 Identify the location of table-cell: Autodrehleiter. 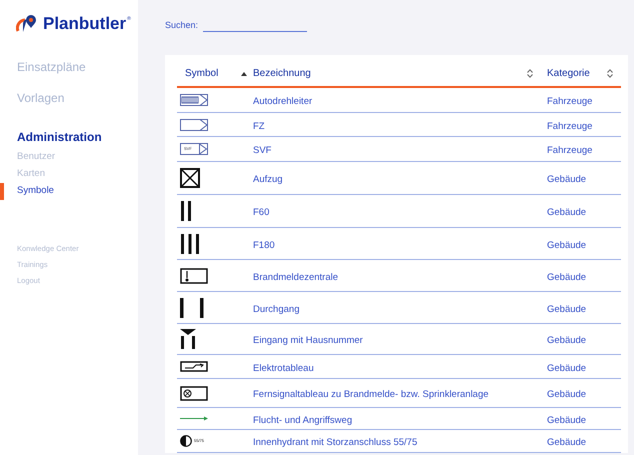
(282, 101).